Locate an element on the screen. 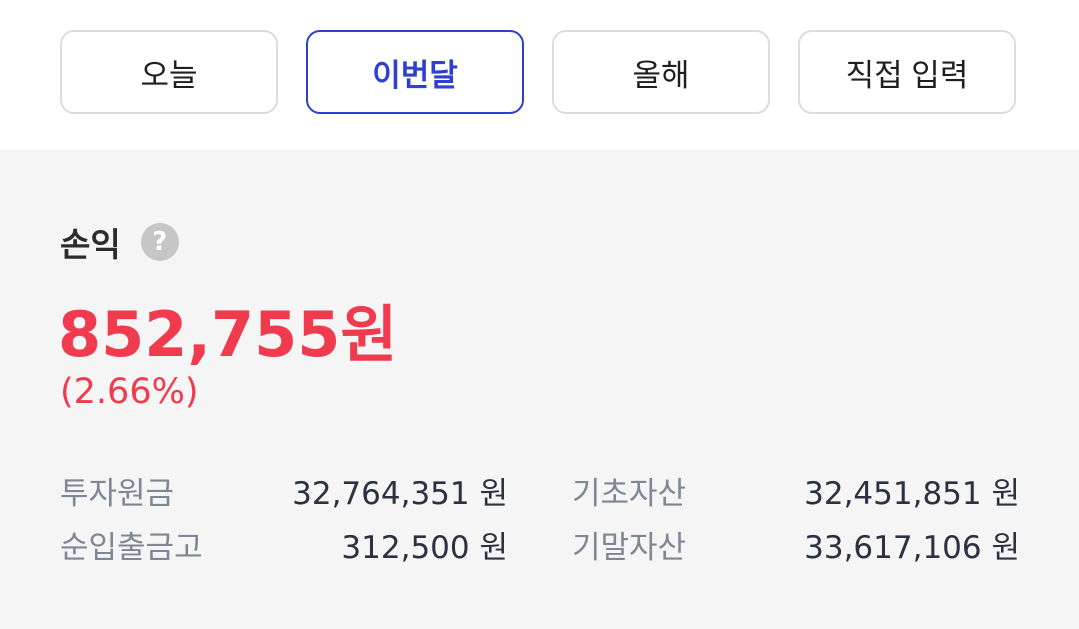 The width and height of the screenshot is (1079, 629). tab-this-month: 이번달 is located at coordinates (415, 72).